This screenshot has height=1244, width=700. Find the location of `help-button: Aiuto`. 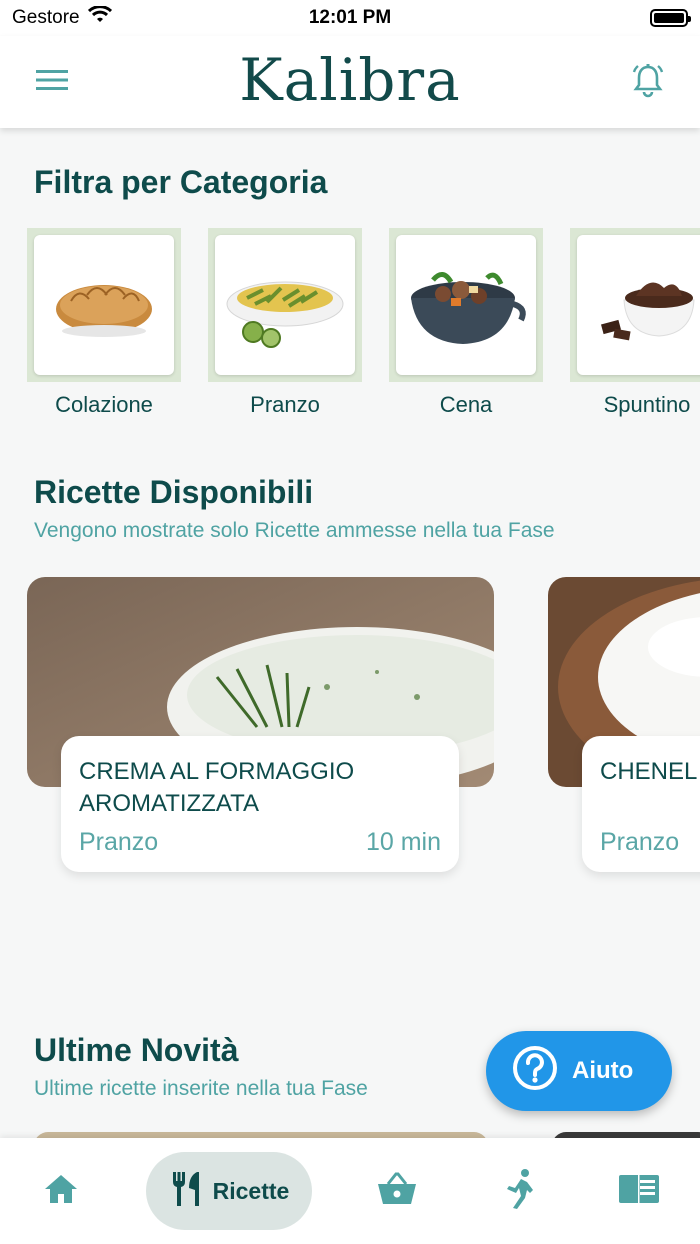

help-button: Aiuto is located at coordinates (579, 1071).